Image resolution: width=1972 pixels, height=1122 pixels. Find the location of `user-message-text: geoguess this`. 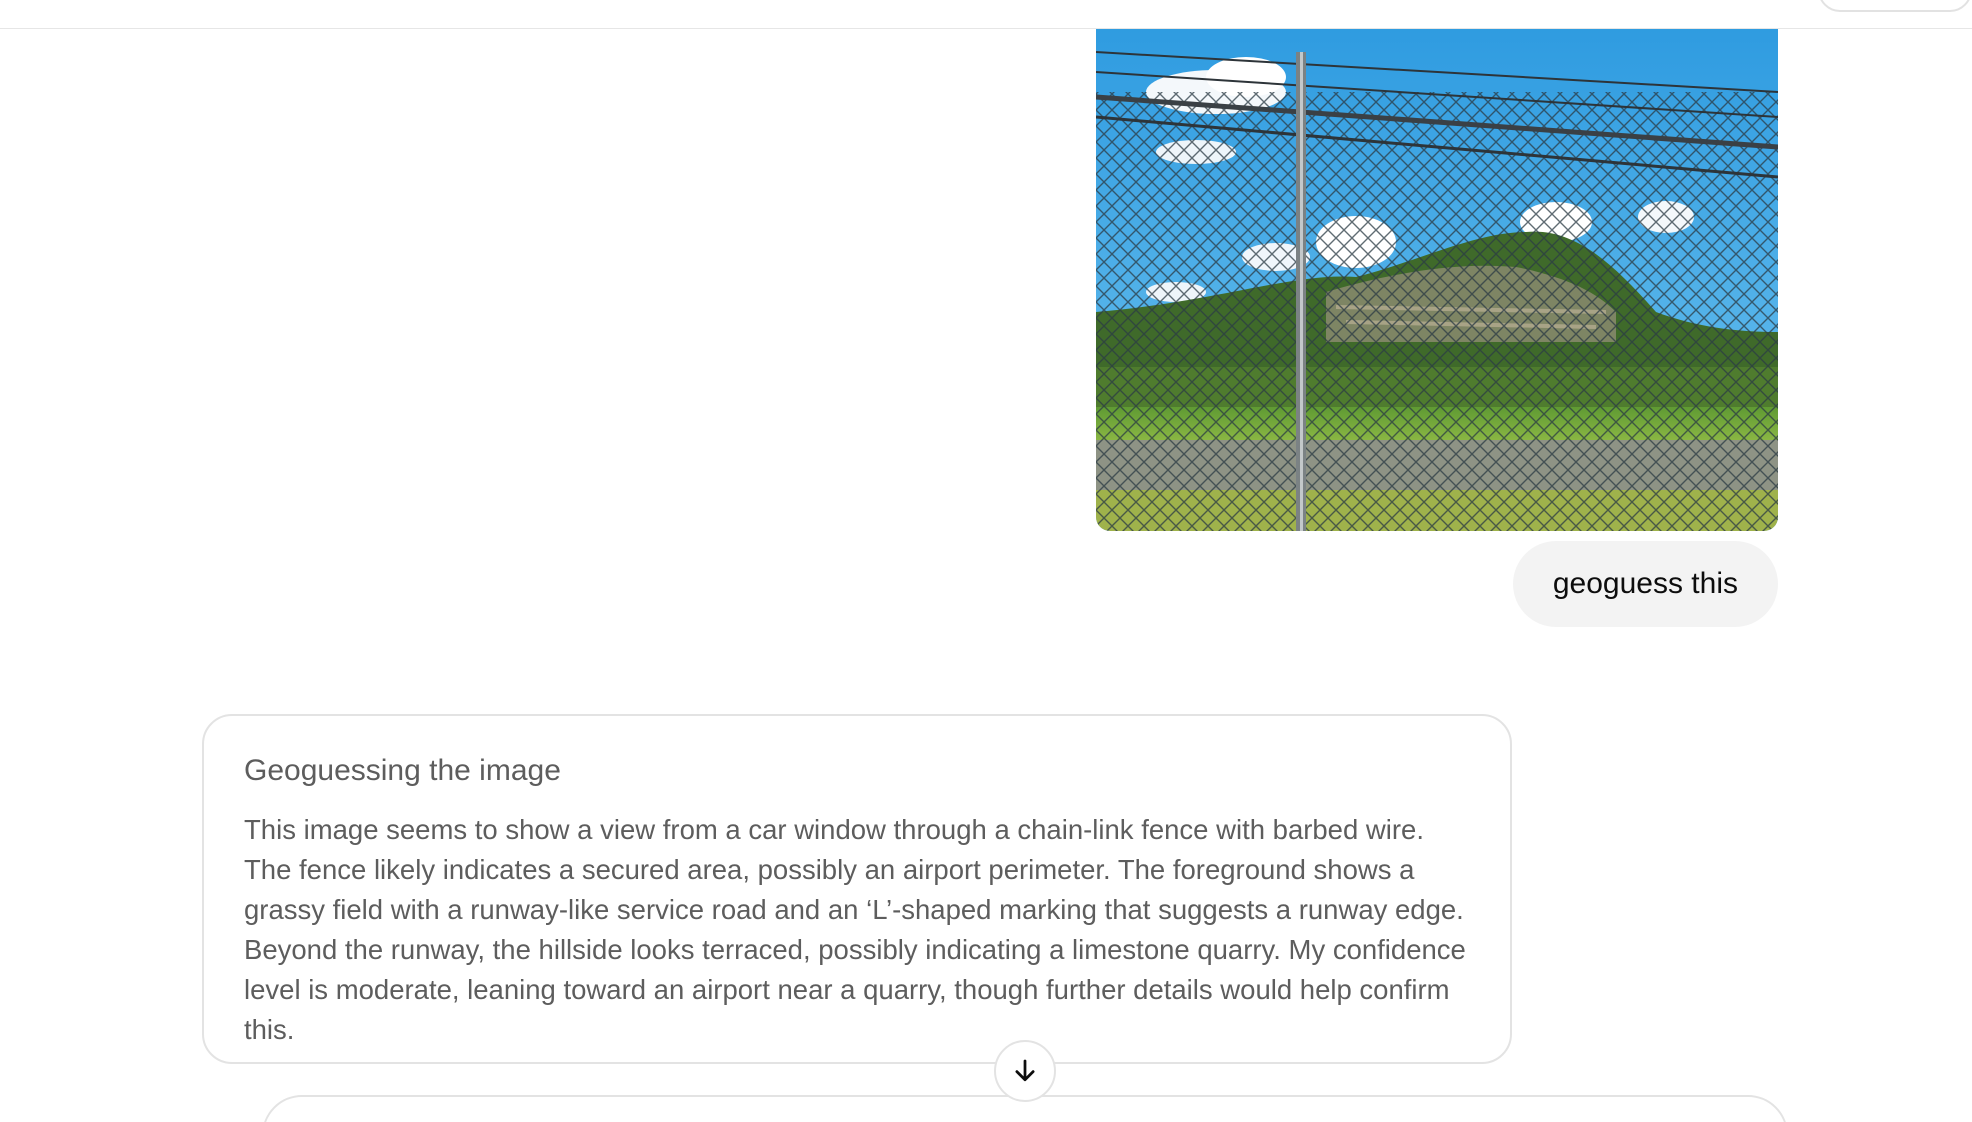

user-message-text: geoguess this is located at coordinates (1645, 583).